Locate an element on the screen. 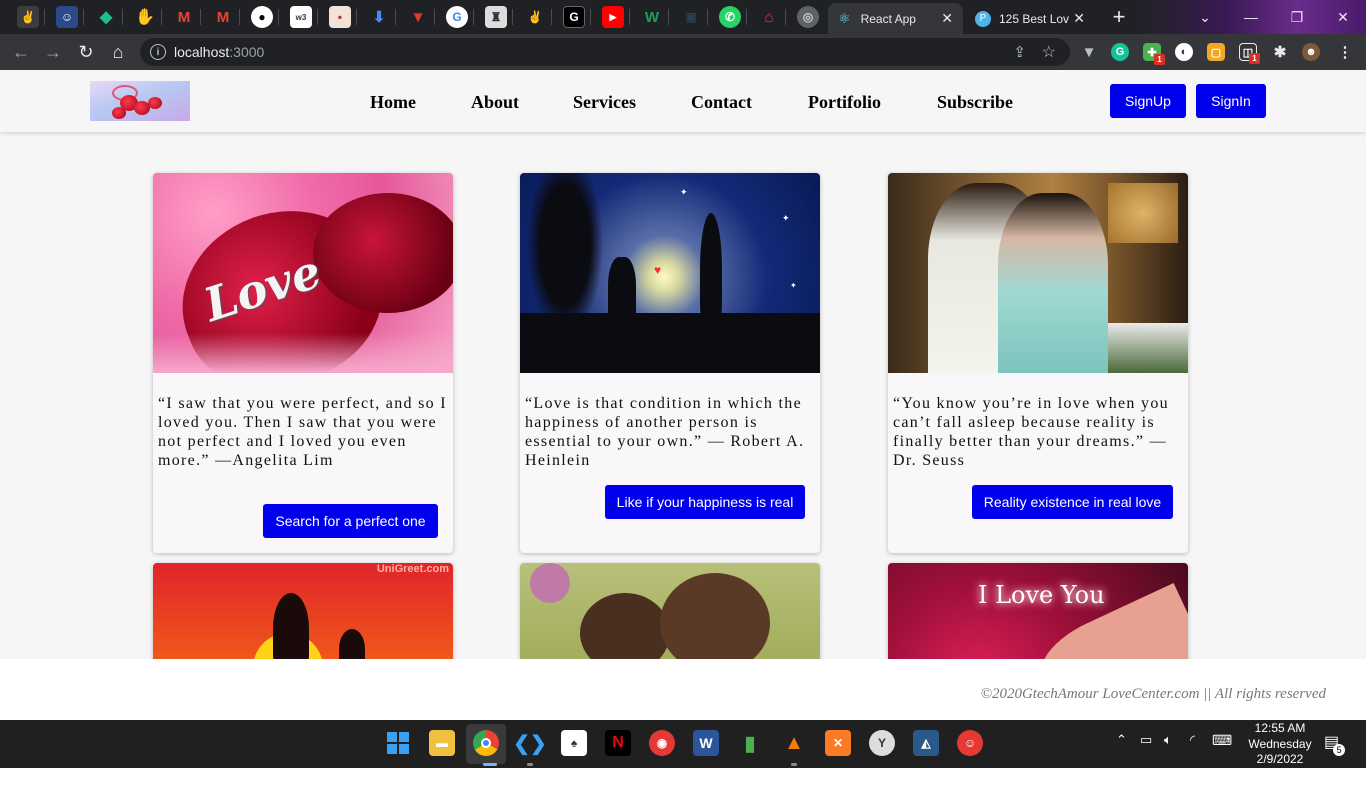 This screenshot has height=790, width=1366. reality-love-button: Reality existence in real love is located at coordinates (1072, 502).